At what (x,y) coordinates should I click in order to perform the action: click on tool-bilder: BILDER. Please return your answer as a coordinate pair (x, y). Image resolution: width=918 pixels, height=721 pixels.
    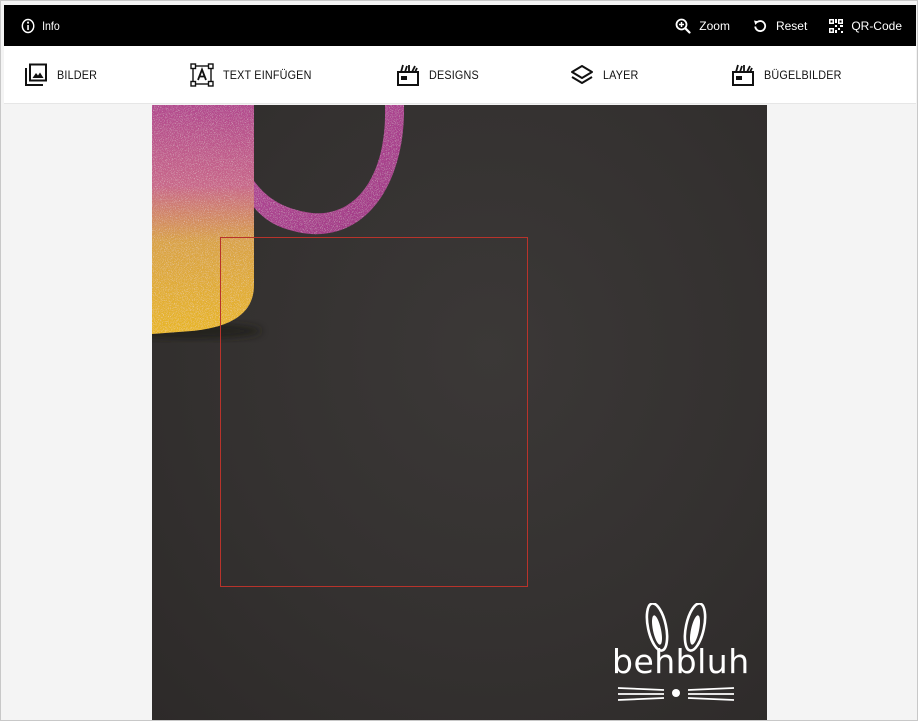
    Looking at the image, I should click on (63, 75).